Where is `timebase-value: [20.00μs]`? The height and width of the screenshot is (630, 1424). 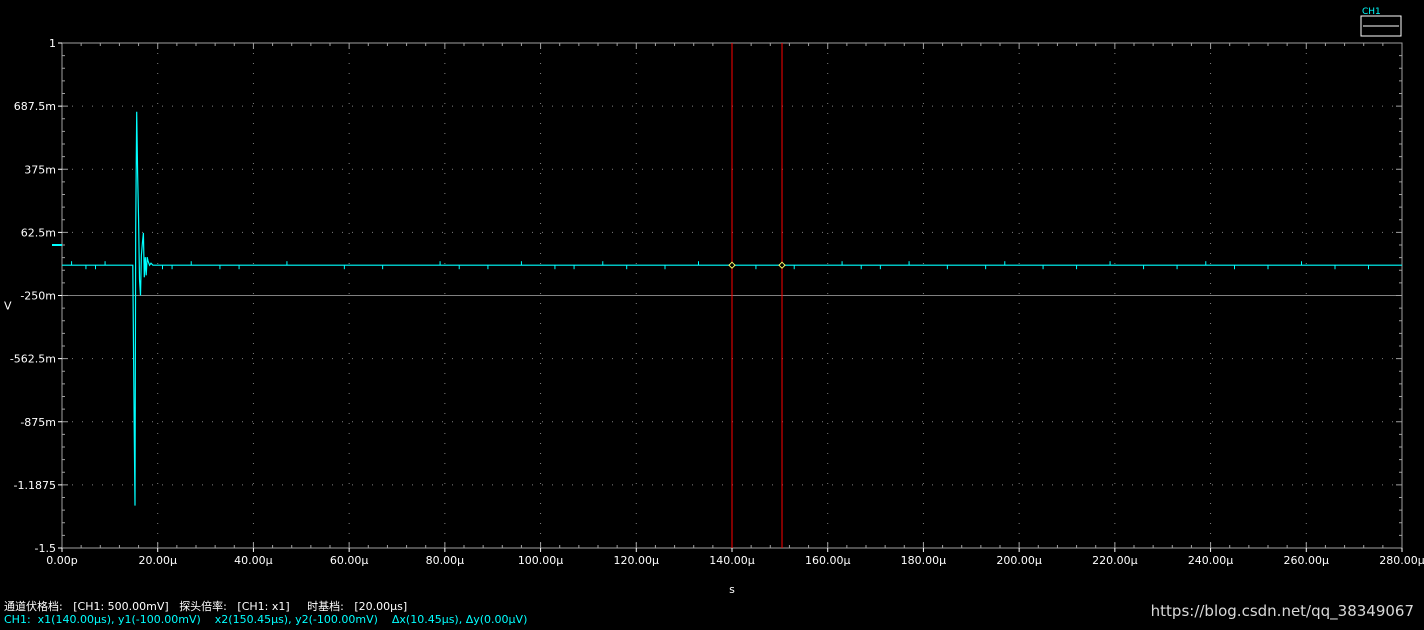 timebase-value: [20.00μs] is located at coordinates (381, 606).